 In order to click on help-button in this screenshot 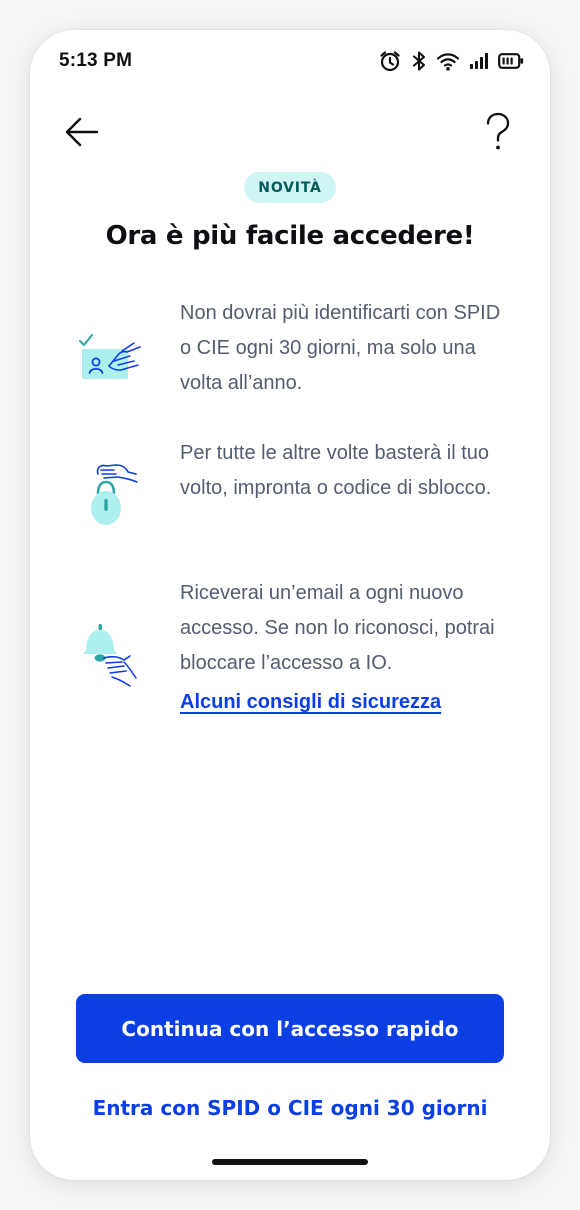, I will do `click(498, 132)`.